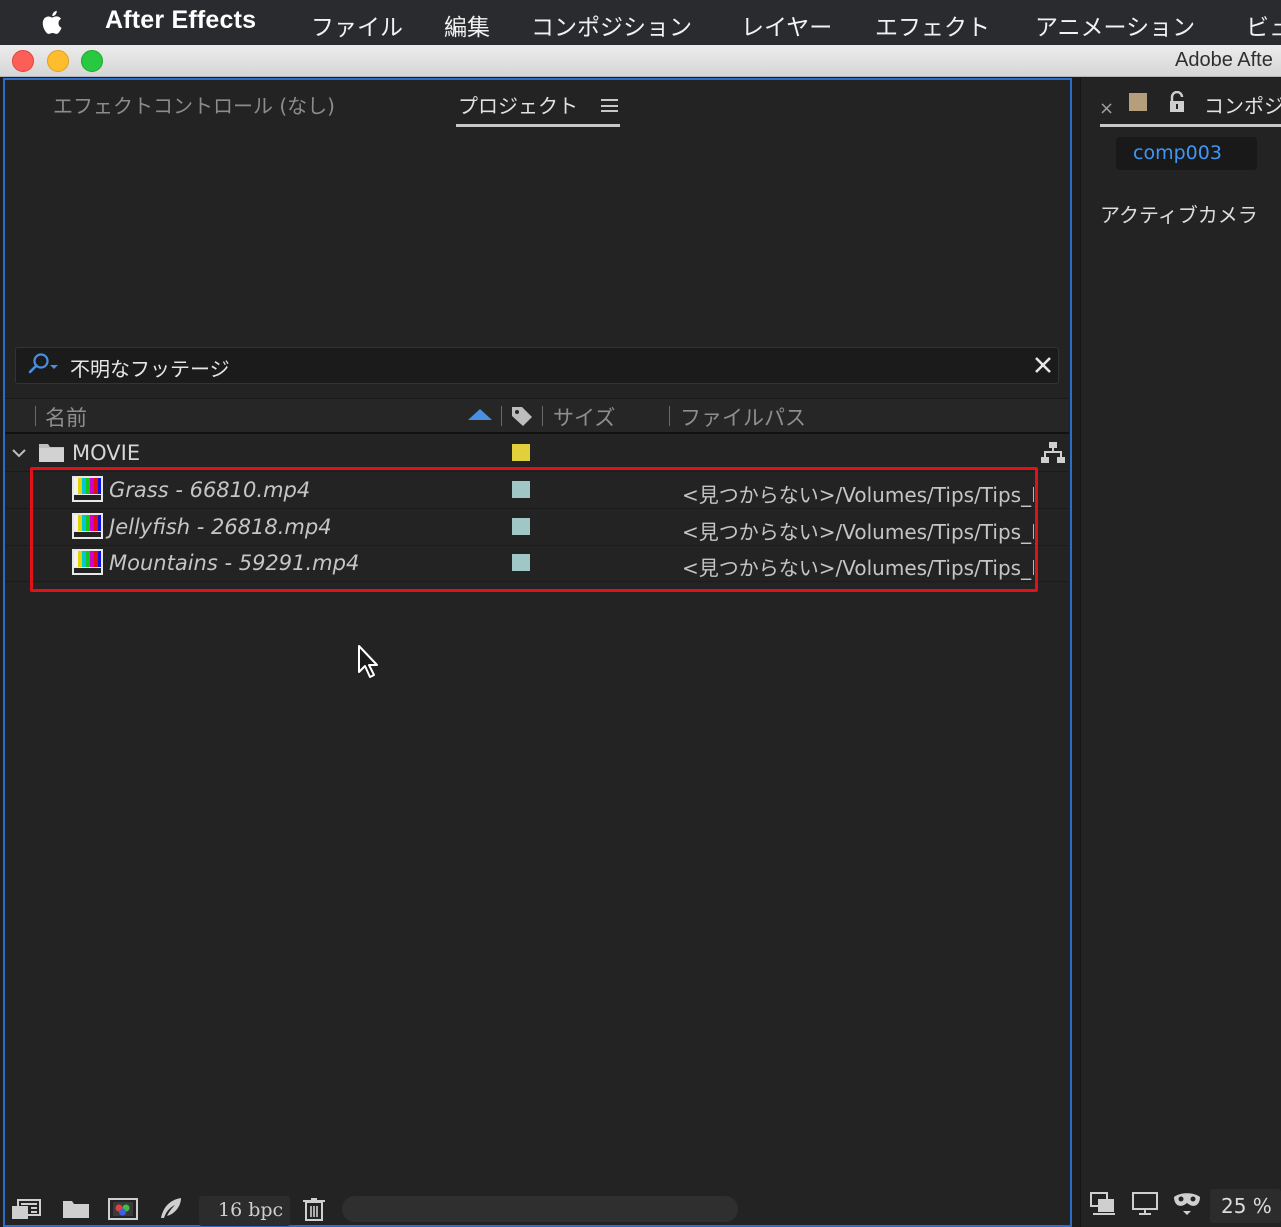 The height and width of the screenshot is (1227, 1281). Describe the element at coordinates (314, 1209) in the screenshot. I see `trash-icon` at that location.